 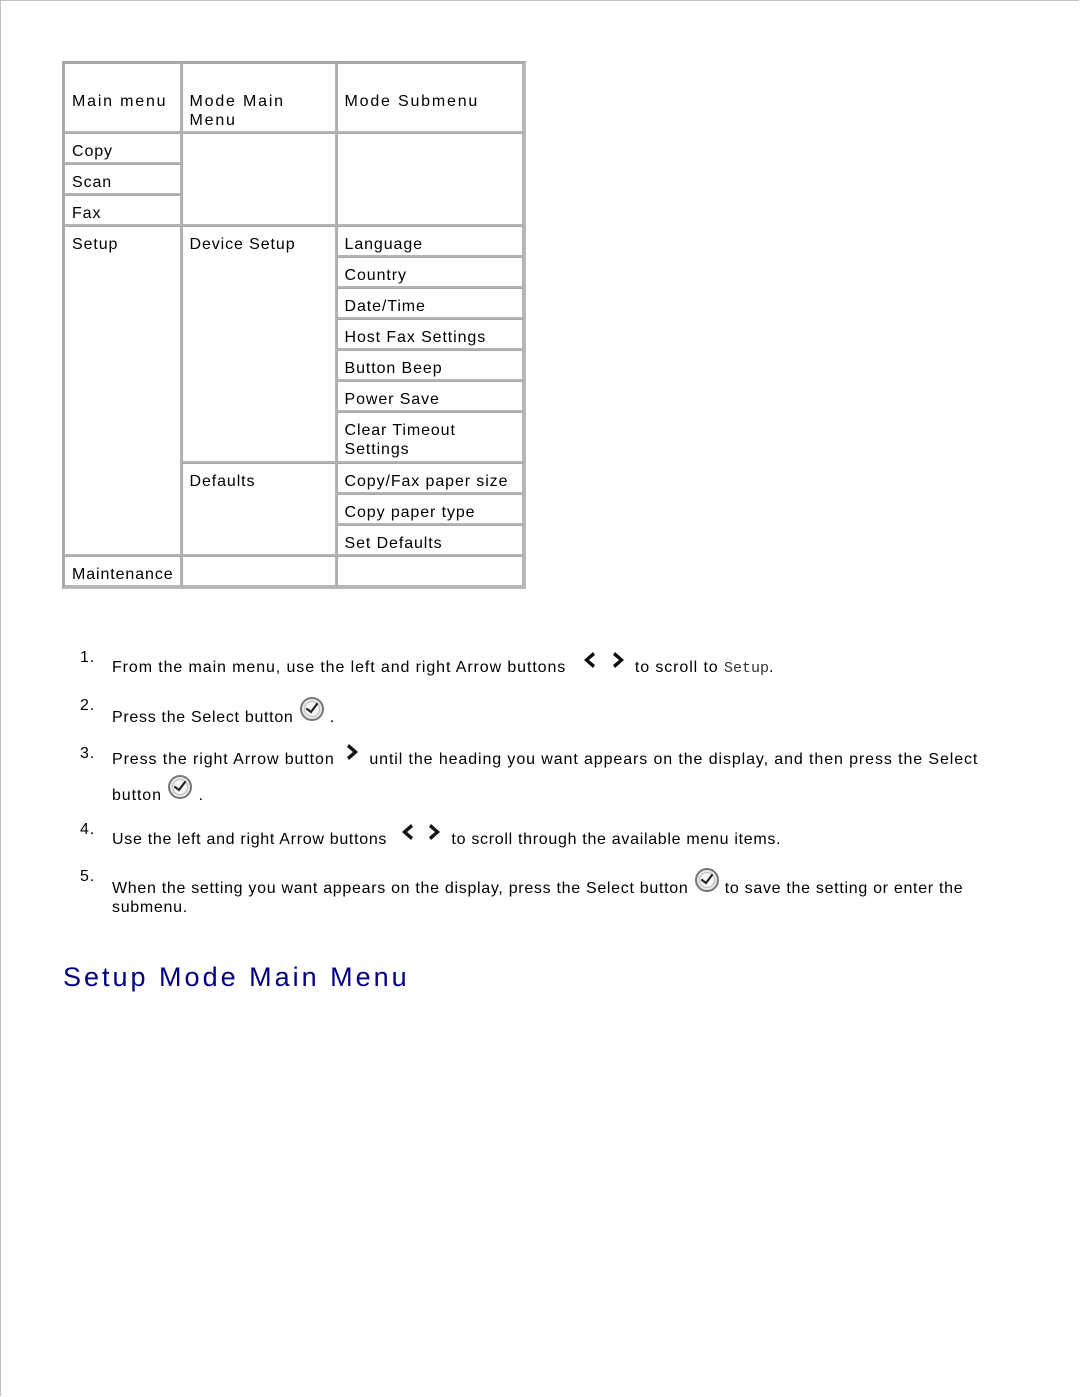 What do you see at coordinates (123, 179) in the screenshot?
I see `main-menu-scan: Scan` at bounding box center [123, 179].